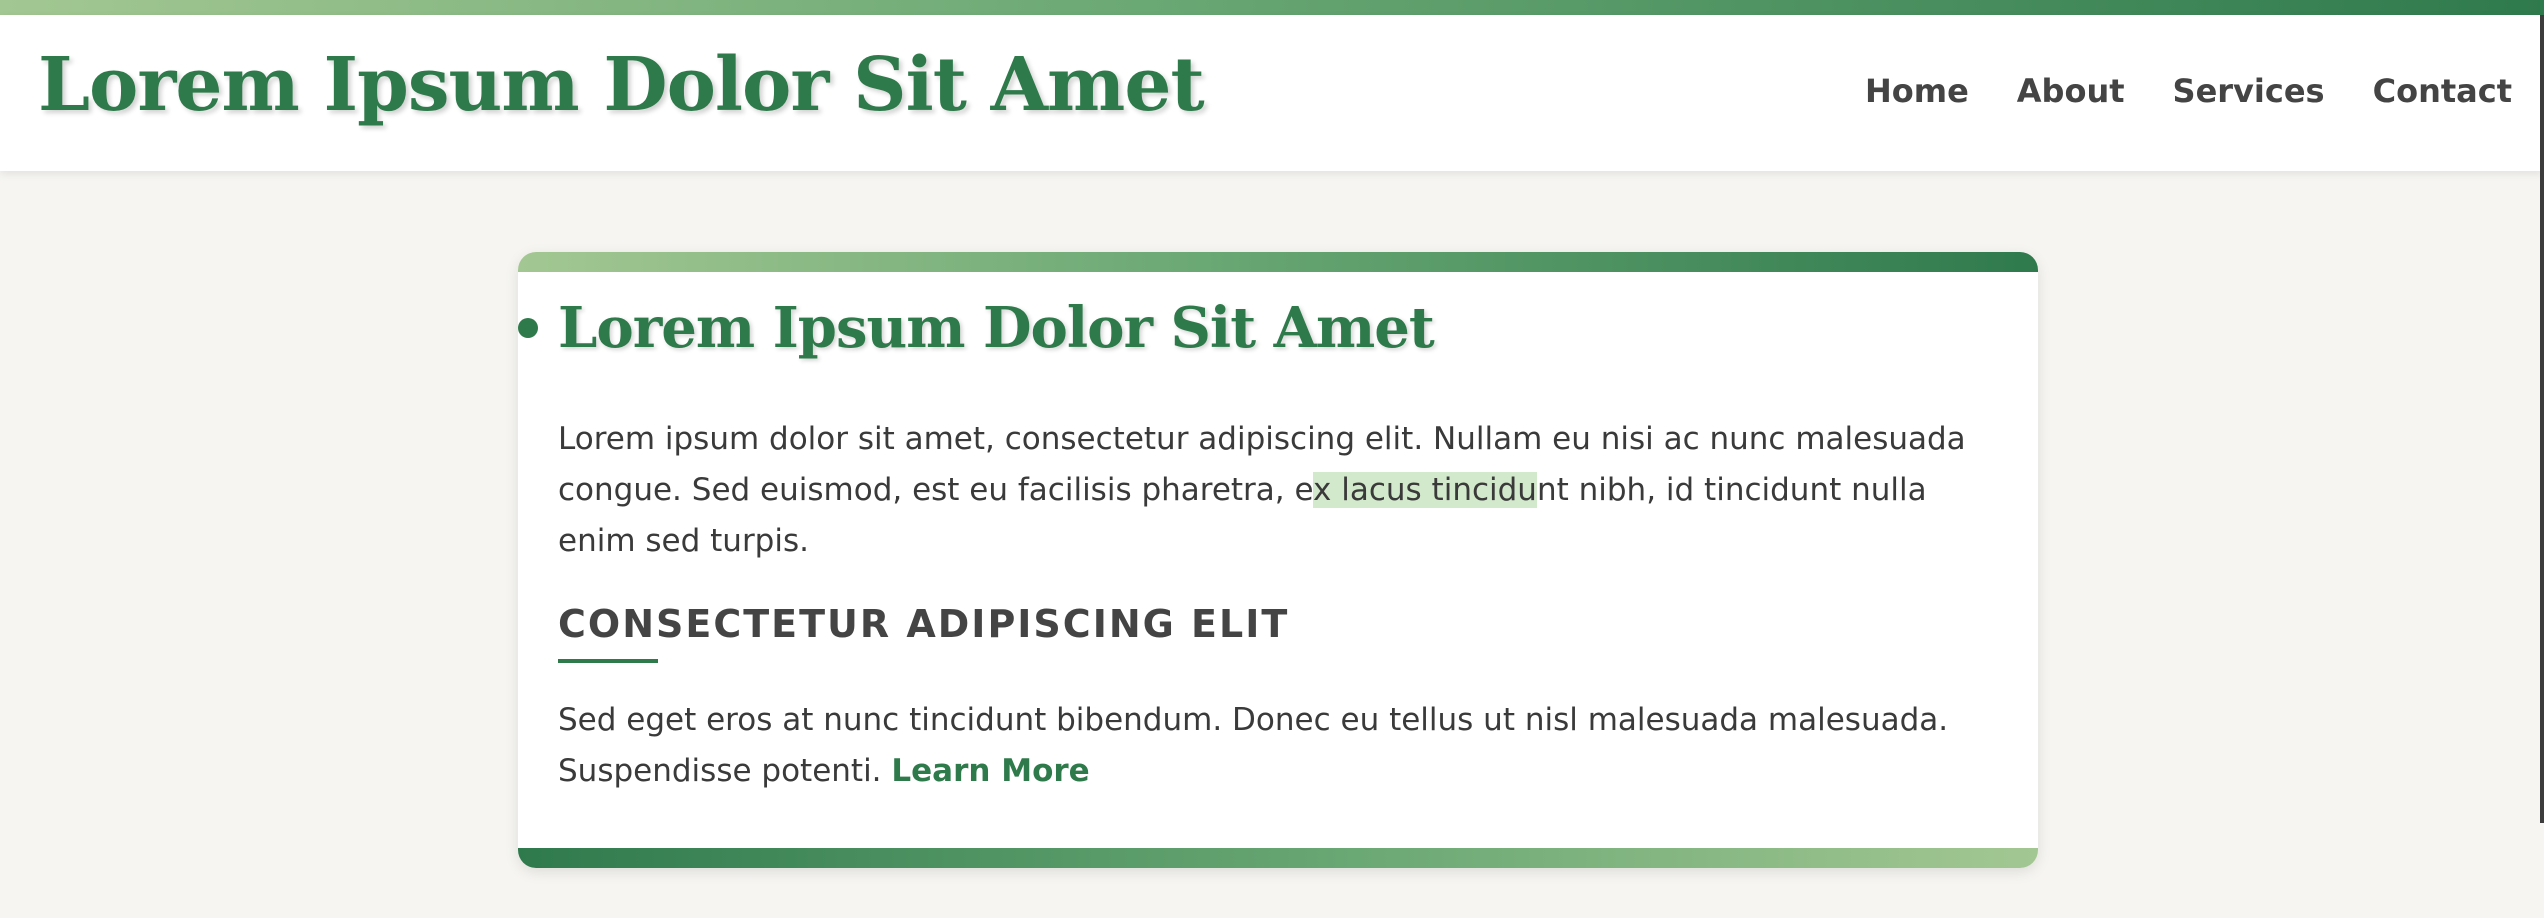 This screenshot has width=2544, height=918. Describe the element at coordinates (621, 85) in the screenshot. I see `site-title: Lorem Ipsum Dolor Sit Amet` at that location.